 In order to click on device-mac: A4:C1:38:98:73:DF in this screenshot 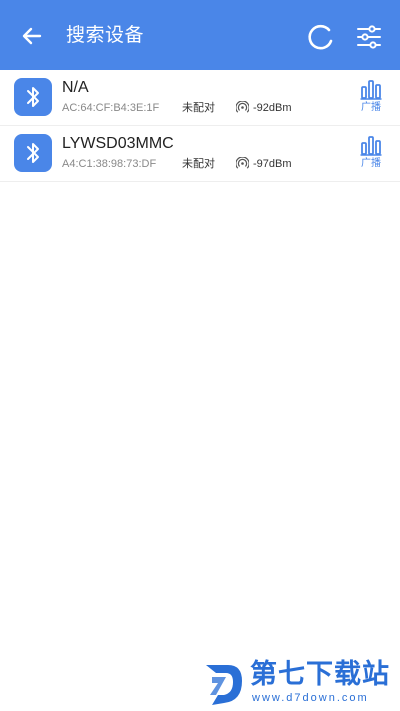, I will do `click(109, 164)`.